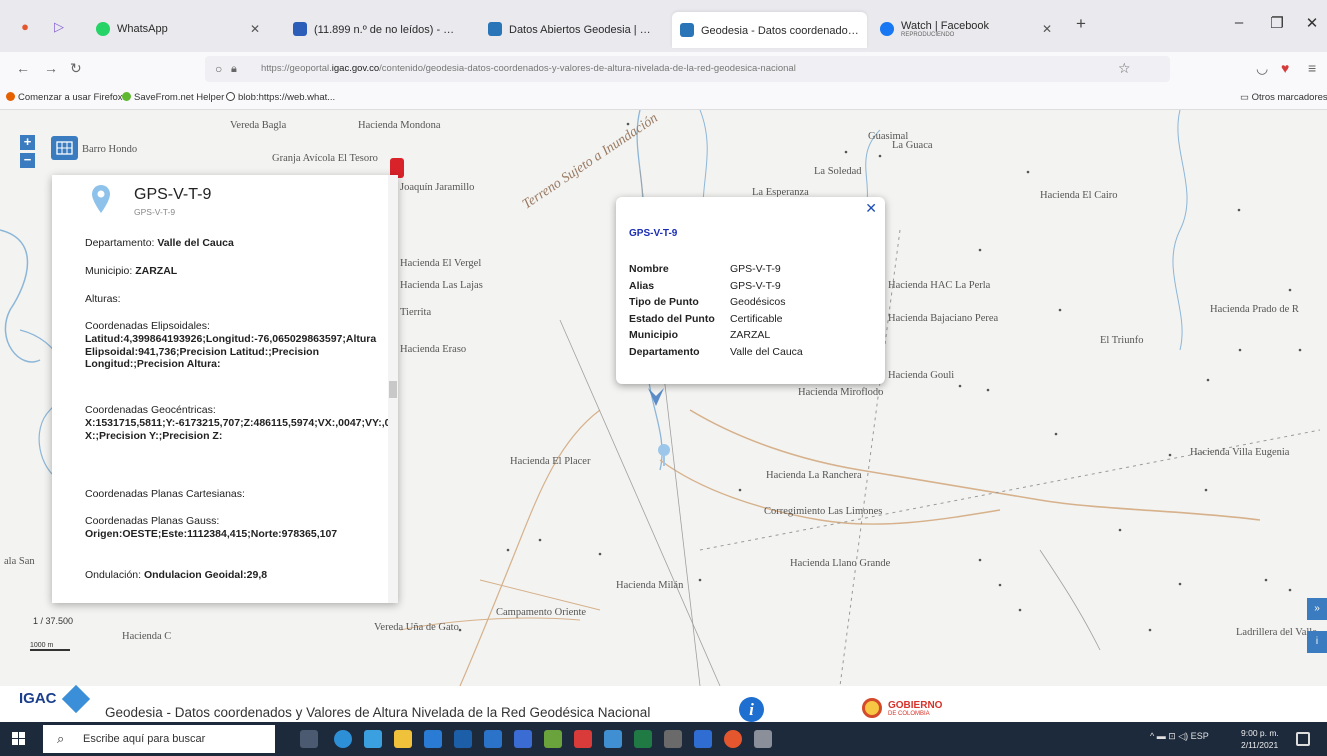 The height and width of the screenshot is (756, 1327). I want to click on zoom-in-button: +, so click(27, 142).